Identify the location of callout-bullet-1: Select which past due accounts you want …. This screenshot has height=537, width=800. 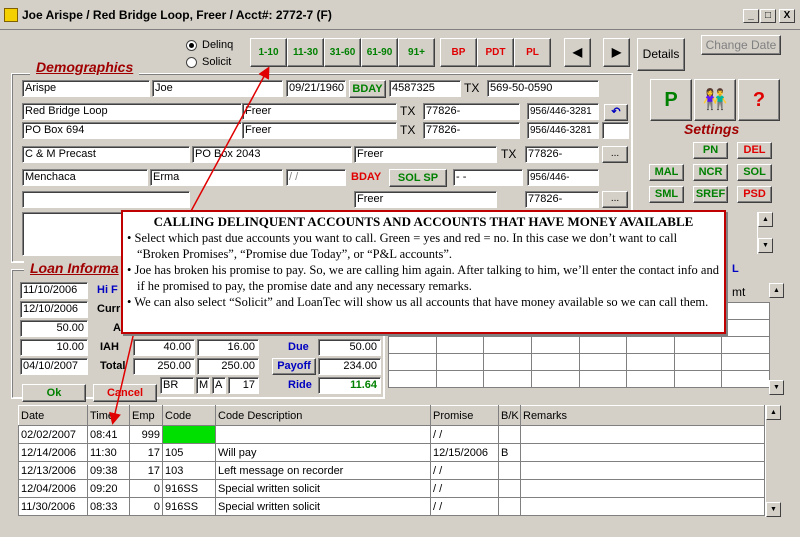
(423, 246).